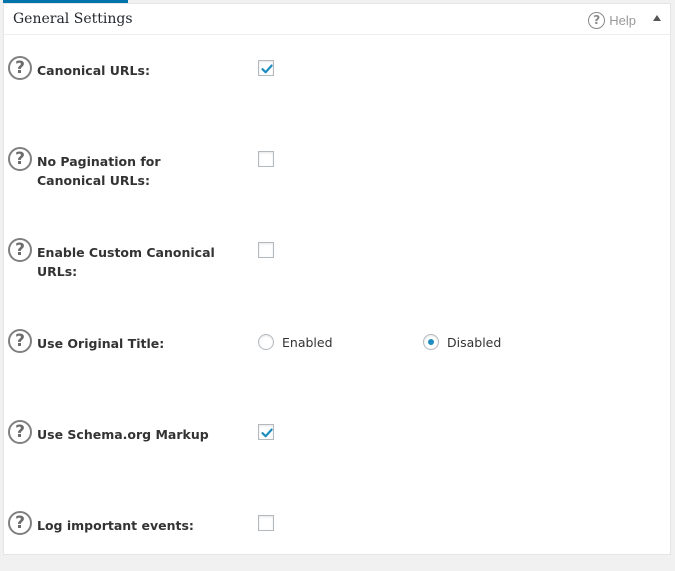 The width and height of the screenshot is (675, 571). I want to click on setting-label: Log important events:, so click(115, 525).